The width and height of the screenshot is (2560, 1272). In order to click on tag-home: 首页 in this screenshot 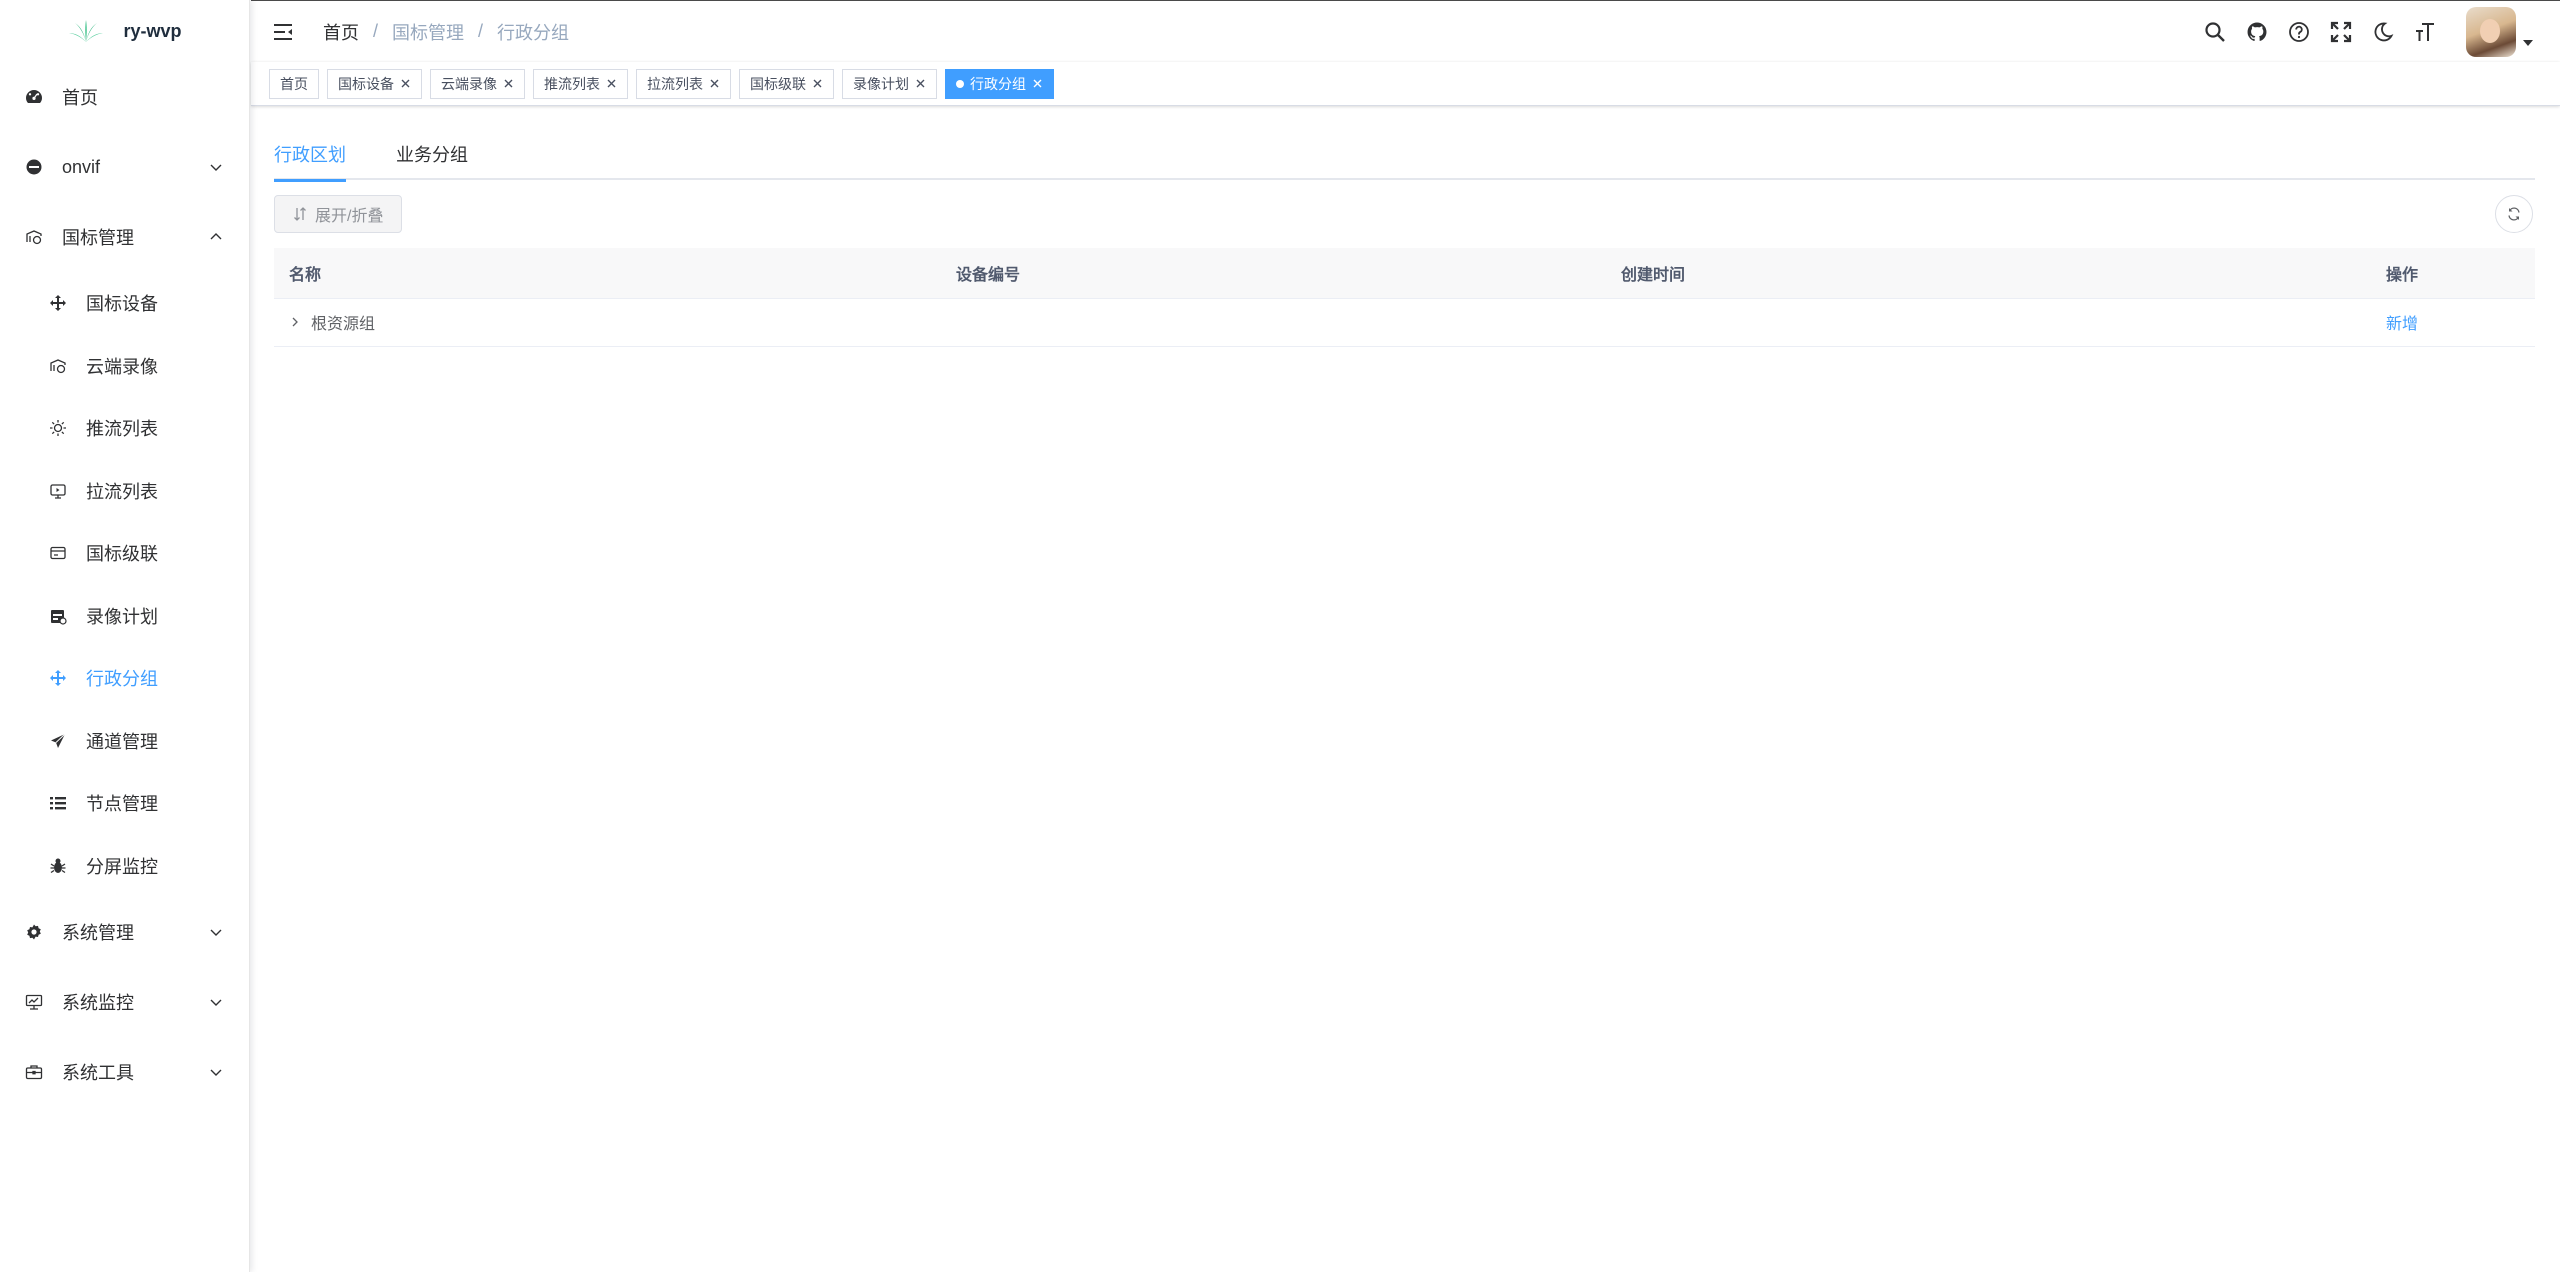, I will do `click(294, 83)`.